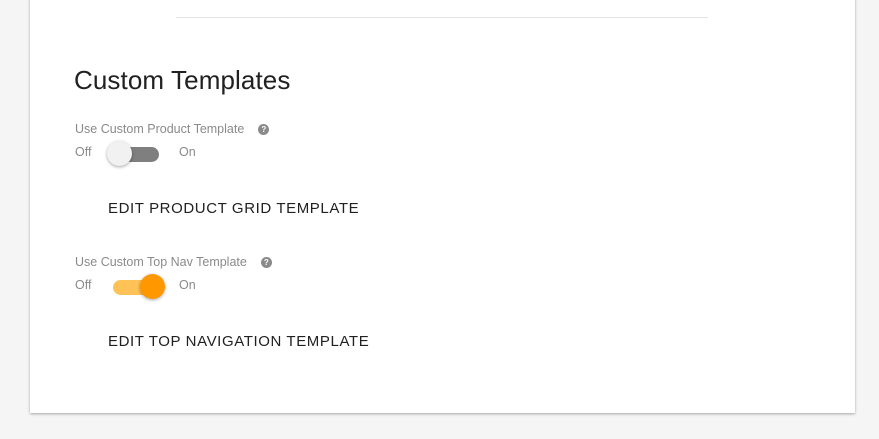 The image size is (879, 439). Describe the element at coordinates (161, 262) in the screenshot. I see `top-nav-template-label: Use Custom Top Nav Template` at that location.